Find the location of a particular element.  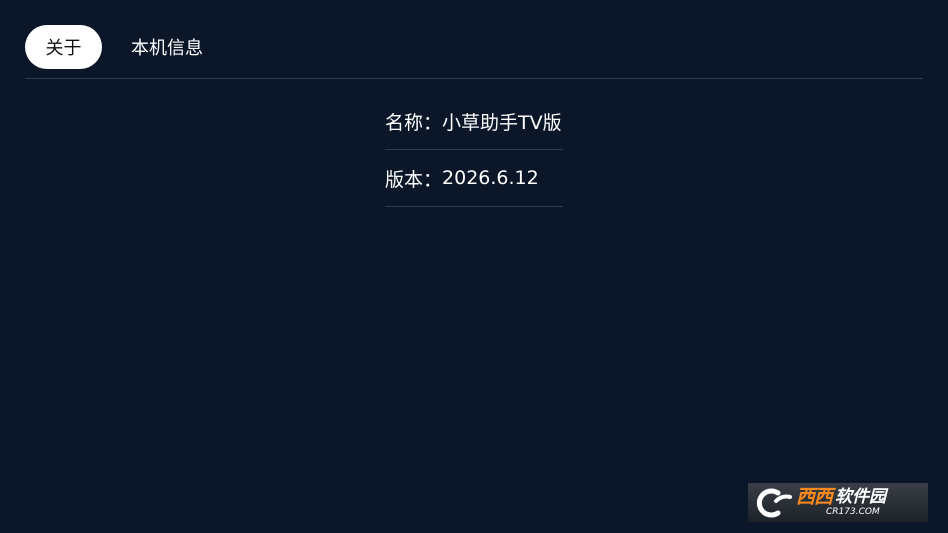

info-row-name: 名称： 小草助手TV版 is located at coordinates (474, 121).